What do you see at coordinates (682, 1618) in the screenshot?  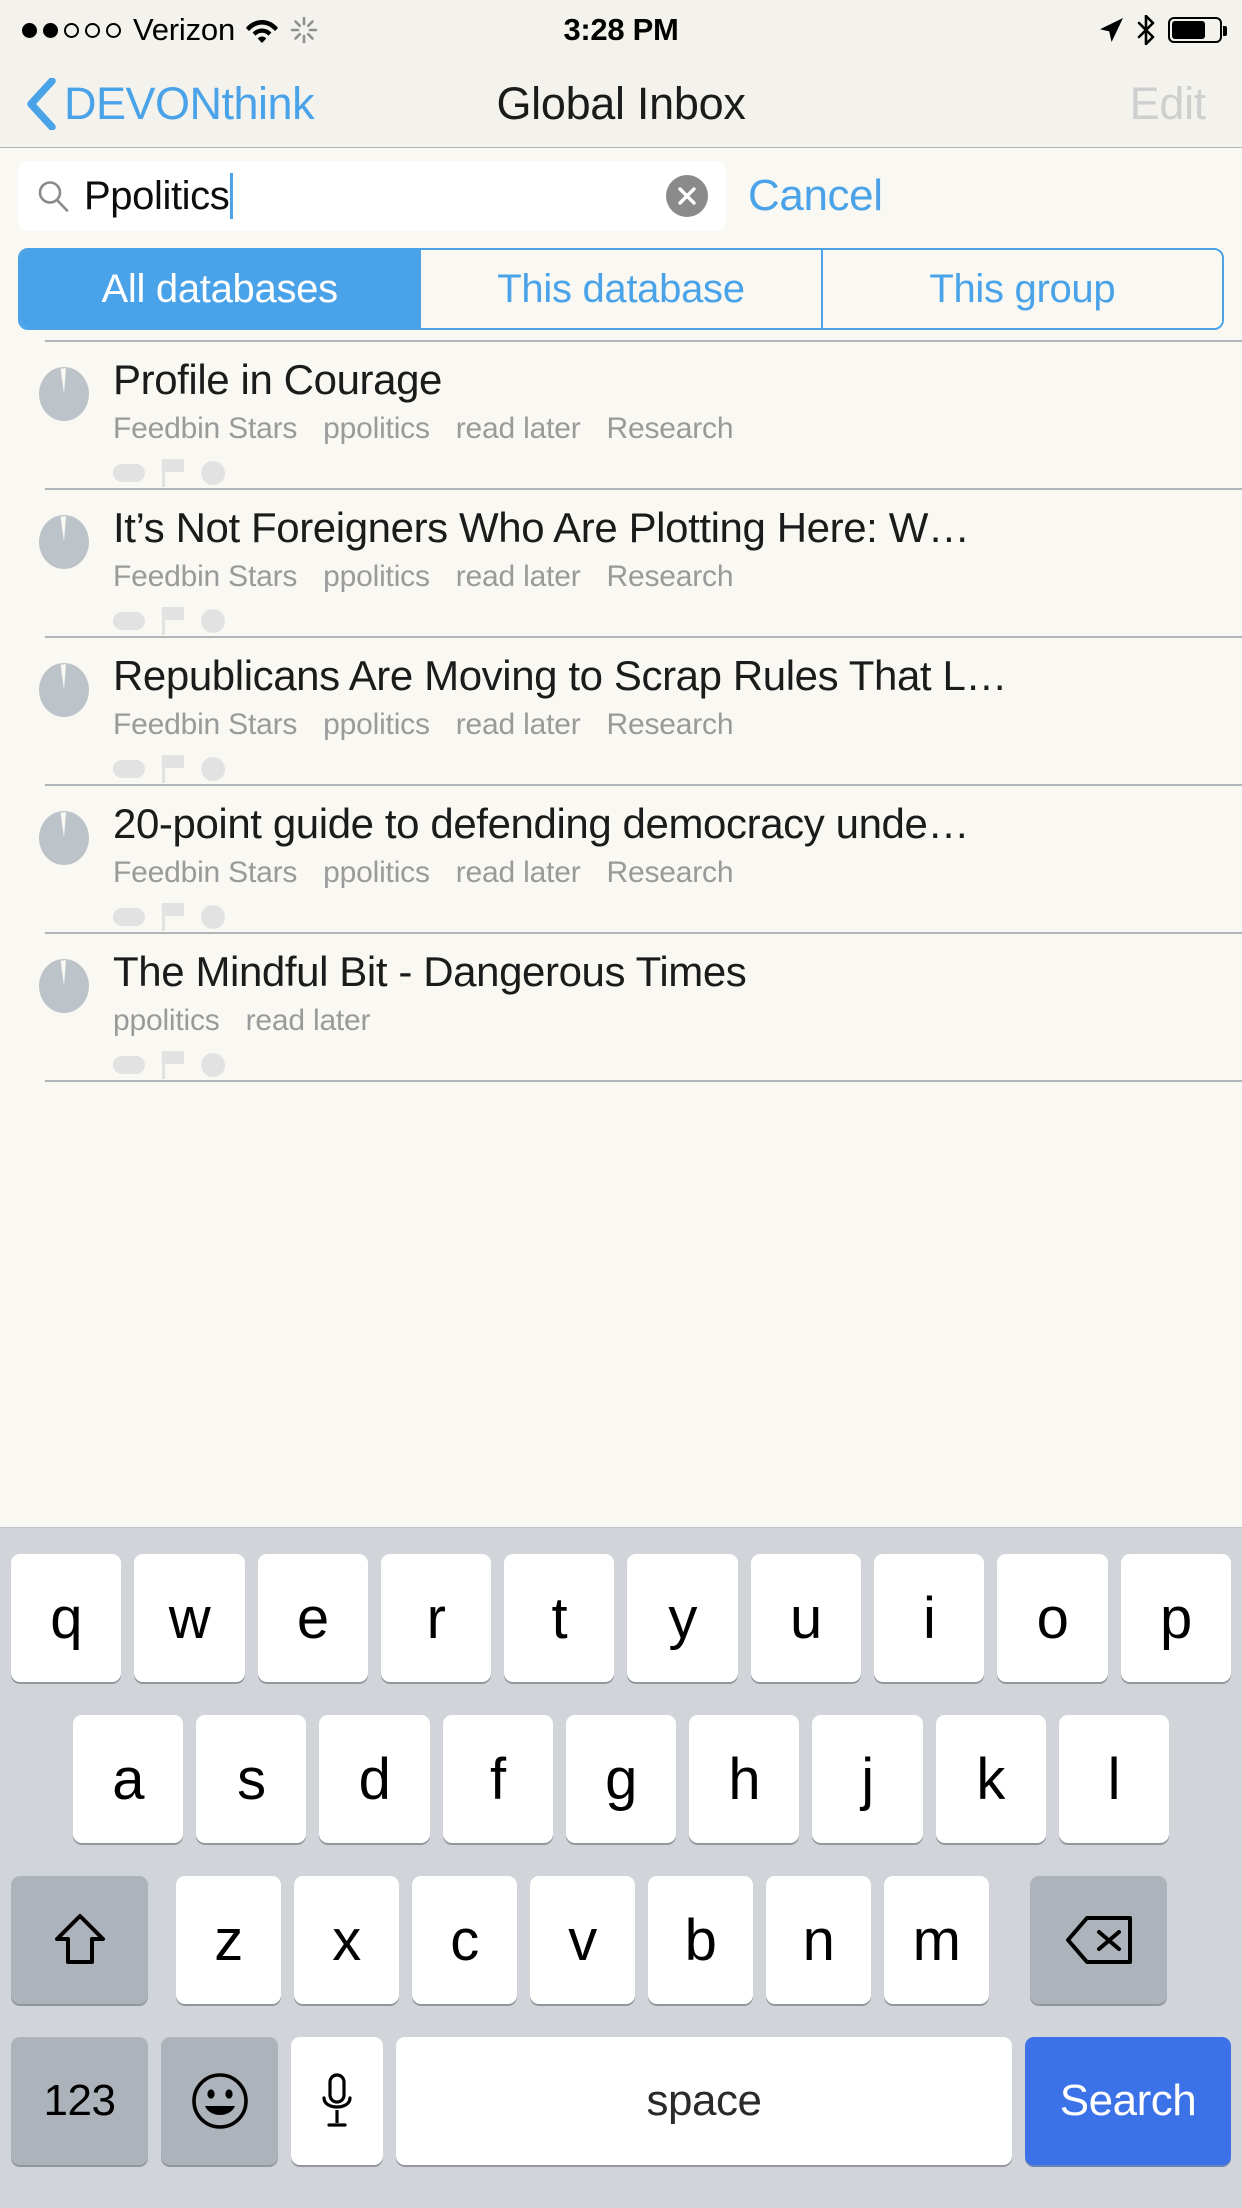 I see `key-y: y` at bounding box center [682, 1618].